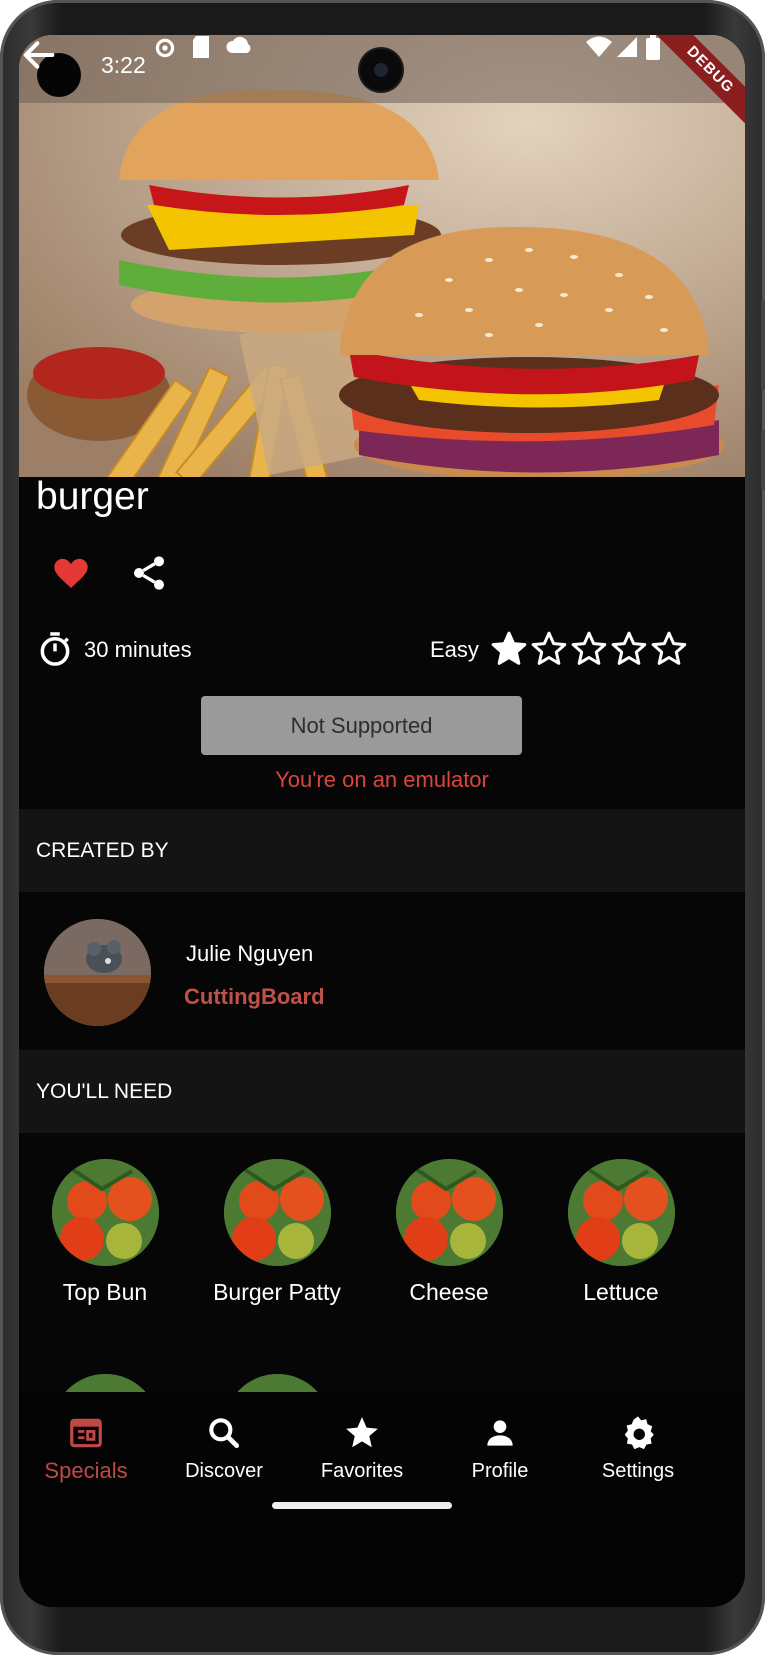  I want to click on ingredient-label: Burger Patty, so click(277, 1292).